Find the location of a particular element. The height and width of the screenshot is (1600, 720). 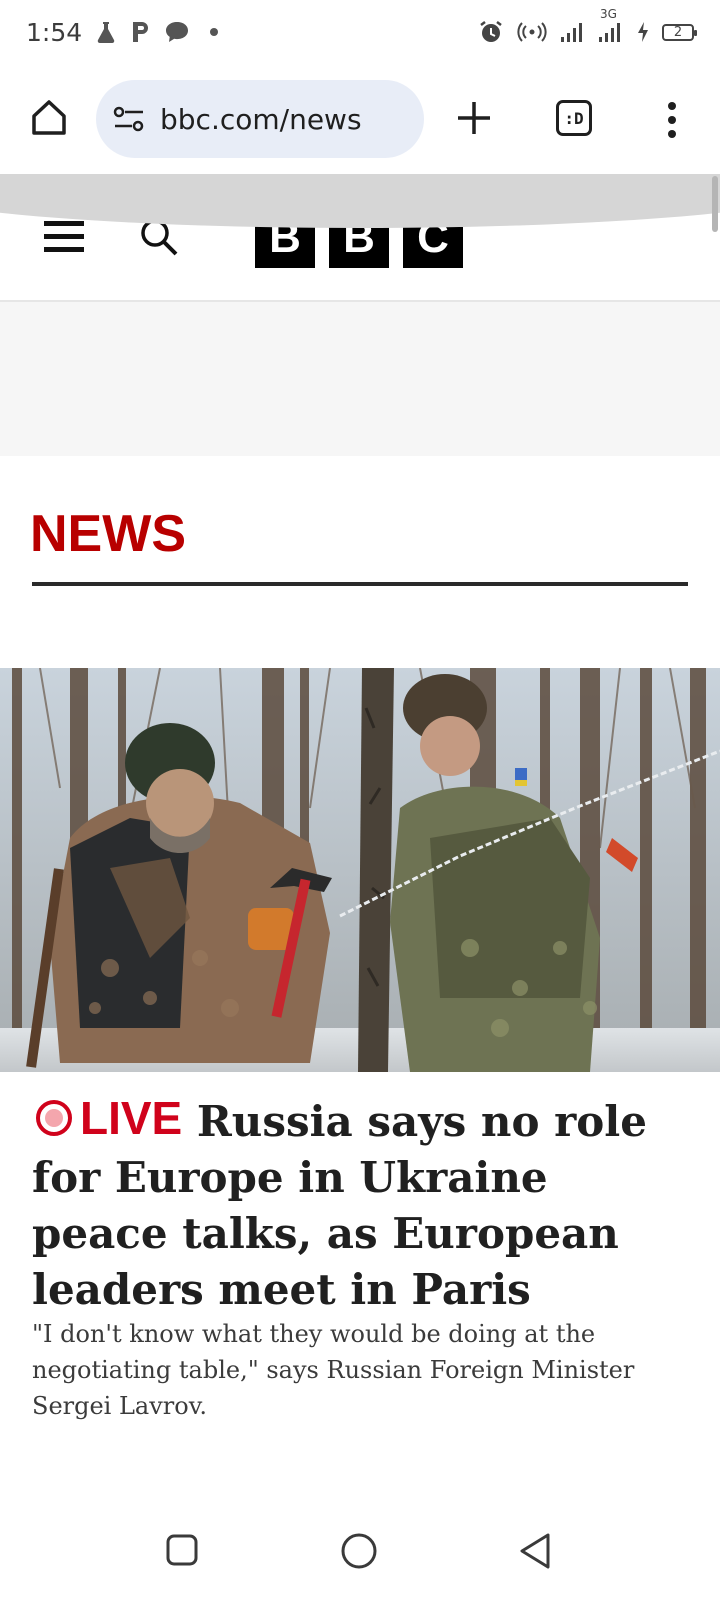

hamburger-menu-icon is located at coordinates (64, 237).